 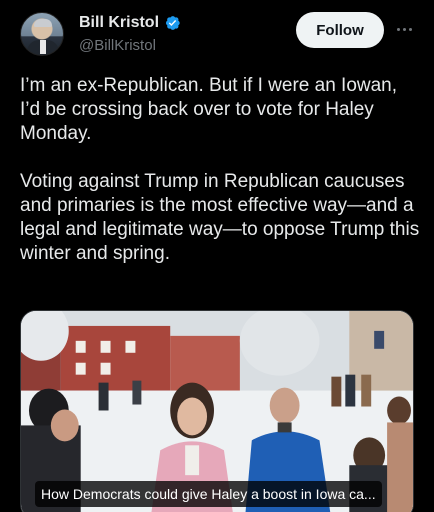 I want to click on follow-button: Follow, so click(x=340, y=30).